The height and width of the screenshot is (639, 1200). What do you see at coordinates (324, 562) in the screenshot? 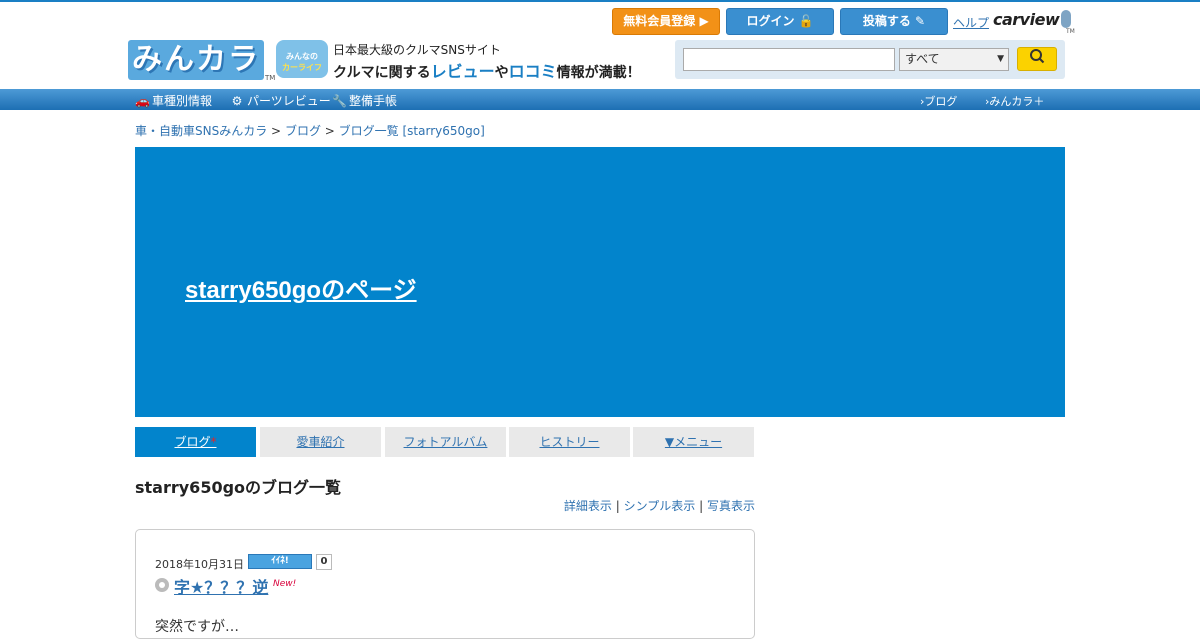
I see `iine-count: 0` at bounding box center [324, 562].